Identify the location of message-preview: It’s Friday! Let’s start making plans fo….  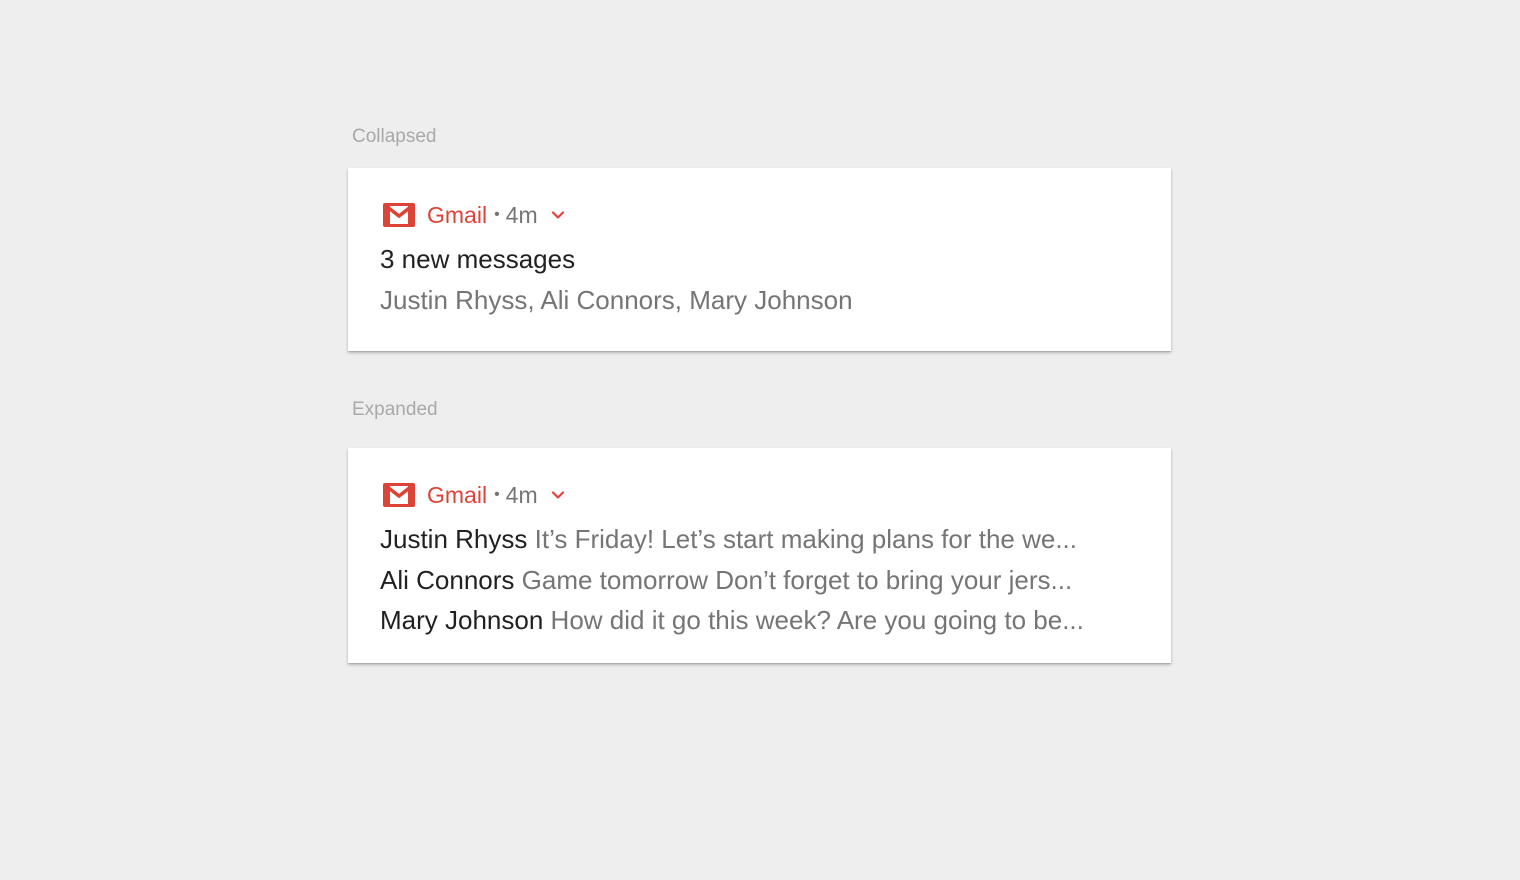
(806, 539).